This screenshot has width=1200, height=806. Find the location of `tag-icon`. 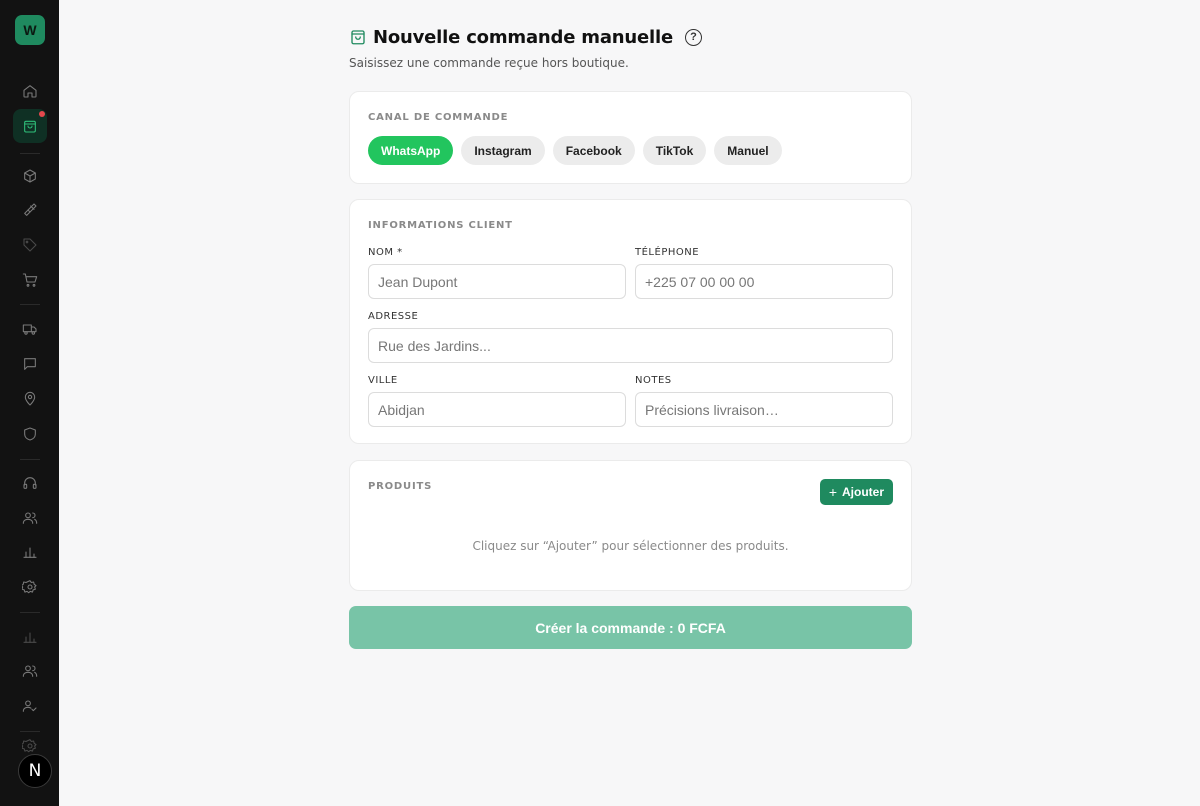

tag-icon is located at coordinates (30, 245).